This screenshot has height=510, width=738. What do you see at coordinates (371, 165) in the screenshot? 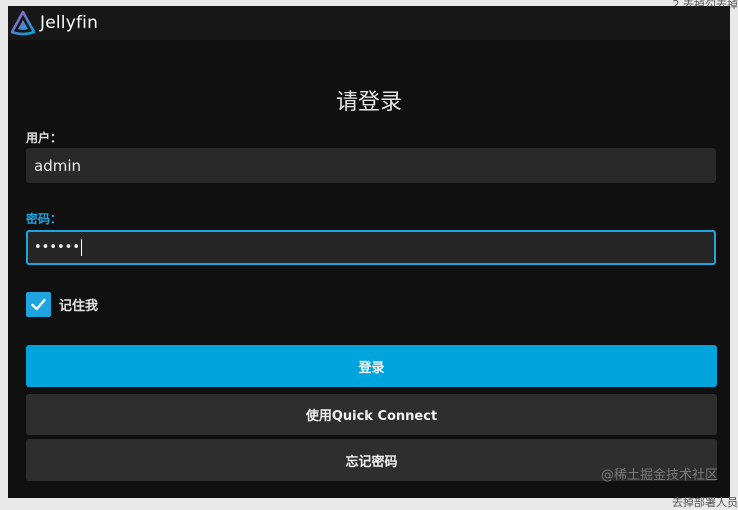
I see `username-input: admin` at bounding box center [371, 165].